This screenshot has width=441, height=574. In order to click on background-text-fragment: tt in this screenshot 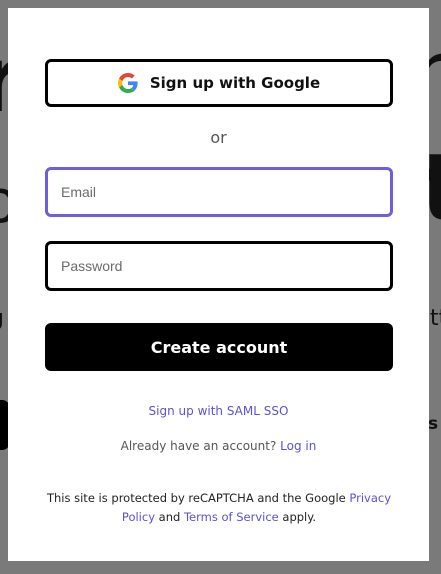, I will do `click(435, 318)`.